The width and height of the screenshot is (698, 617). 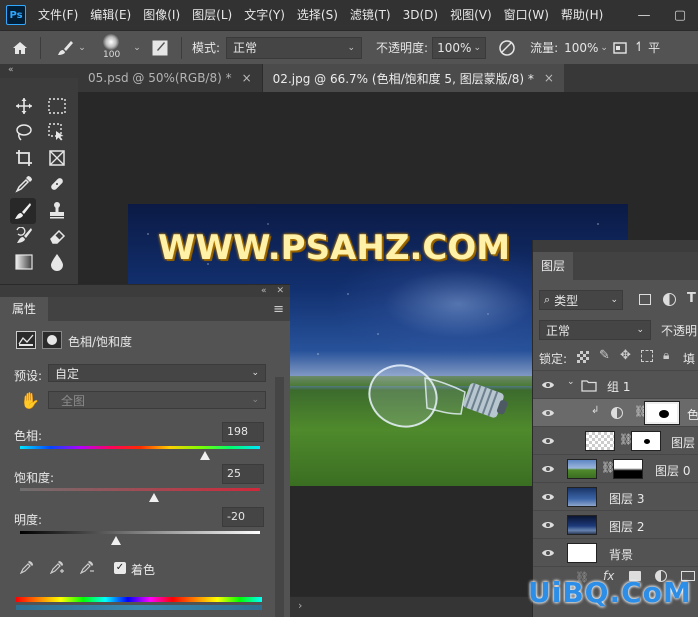 What do you see at coordinates (279, 497) in the screenshot?
I see `properties-scrollbar` at bounding box center [279, 497].